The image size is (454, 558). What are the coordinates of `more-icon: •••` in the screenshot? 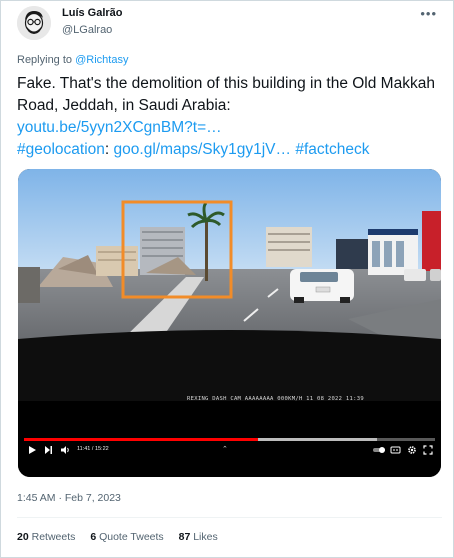 It's located at (428, 13).